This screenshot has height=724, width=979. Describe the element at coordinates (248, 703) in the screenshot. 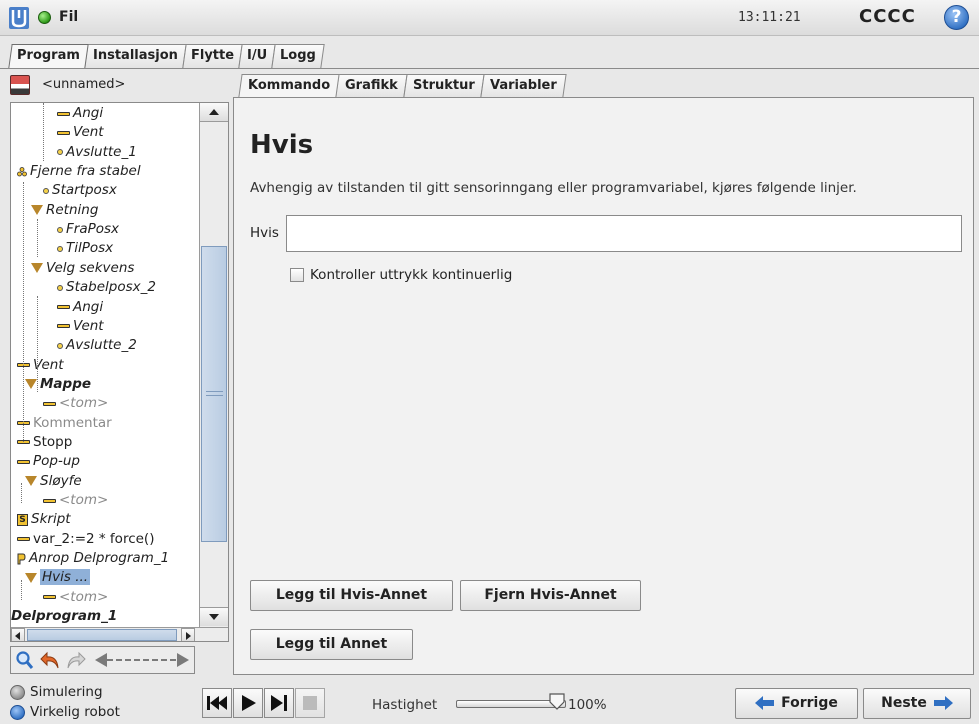

I see `play-button` at that location.